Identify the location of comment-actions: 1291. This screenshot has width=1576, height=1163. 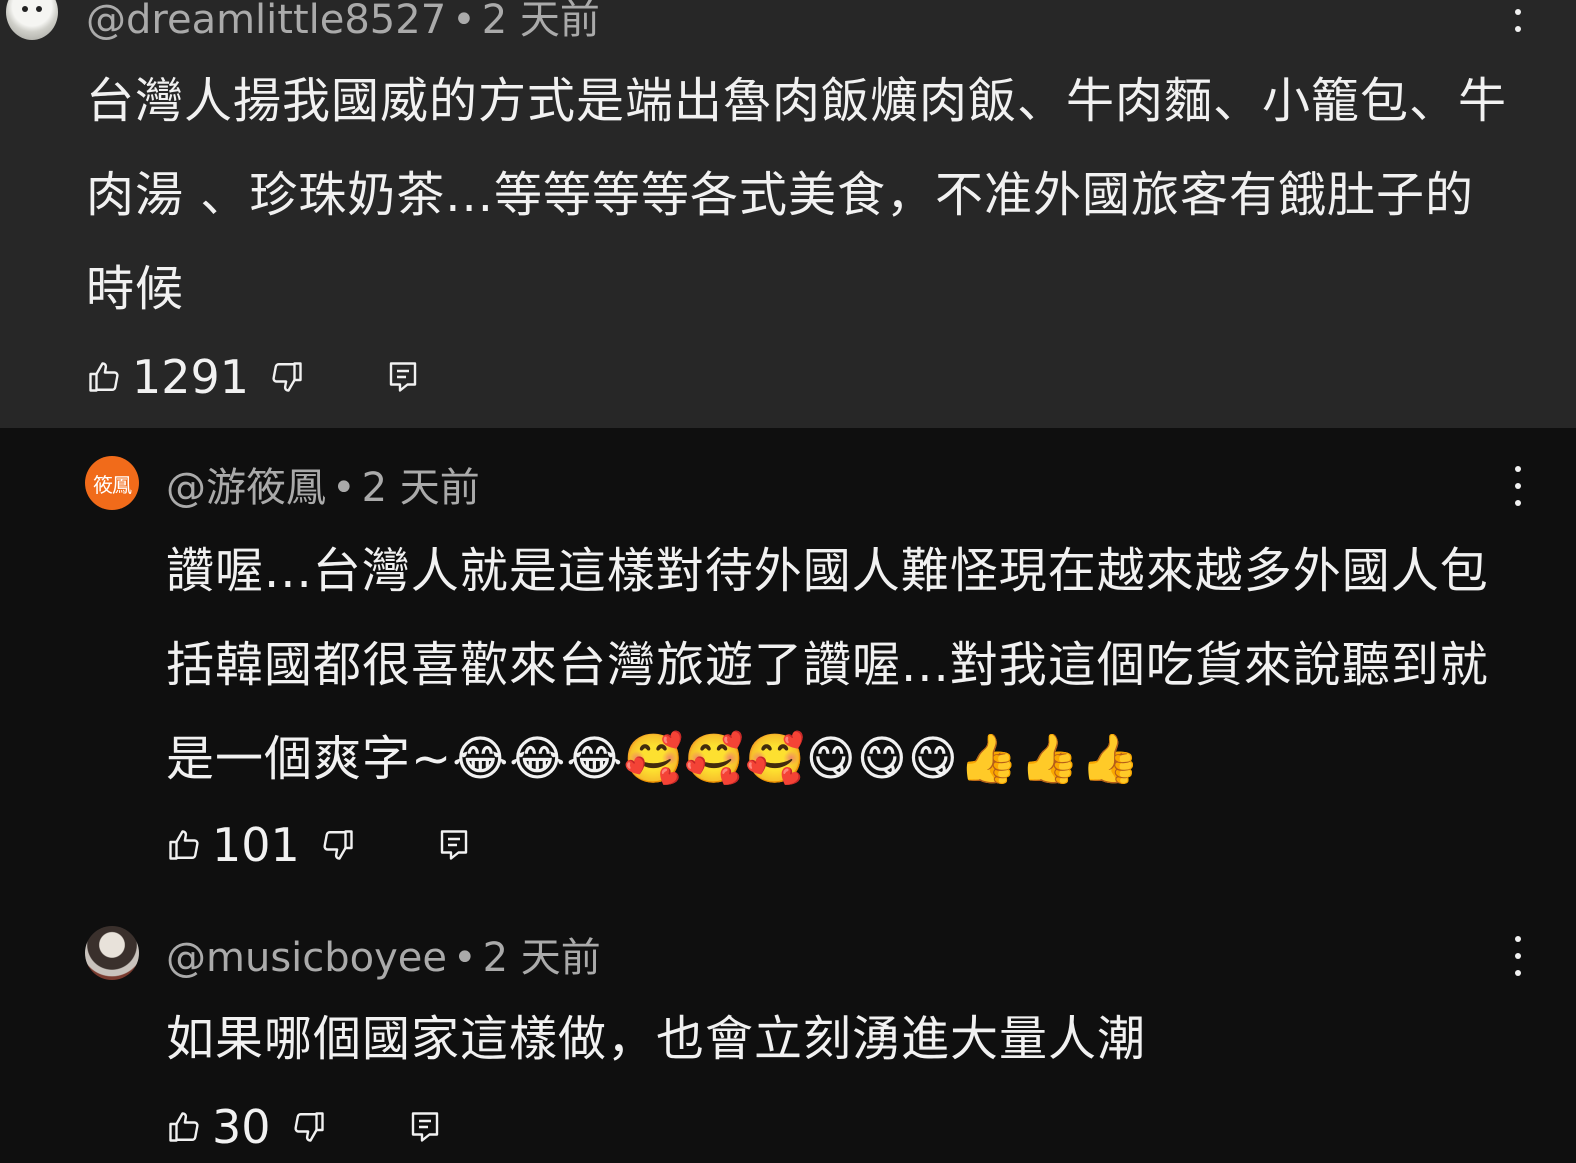
(253, 377).